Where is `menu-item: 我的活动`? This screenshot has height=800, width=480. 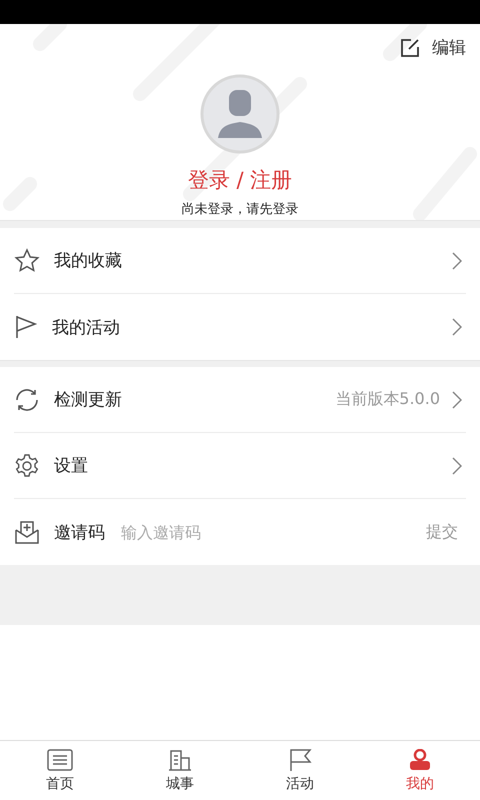 menu-item: 我的活动 is located at coordinates (240, 327).